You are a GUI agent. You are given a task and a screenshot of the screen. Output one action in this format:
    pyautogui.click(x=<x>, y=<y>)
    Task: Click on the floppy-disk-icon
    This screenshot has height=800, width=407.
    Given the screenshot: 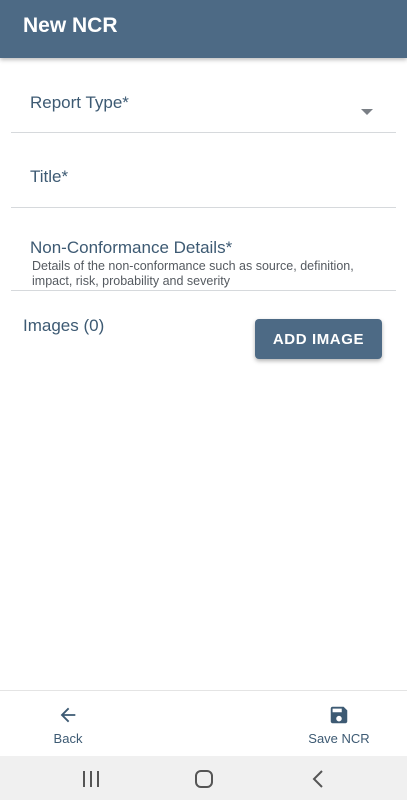 What is the action you would take?
    pyautogui.click(x=339, y=715)
    